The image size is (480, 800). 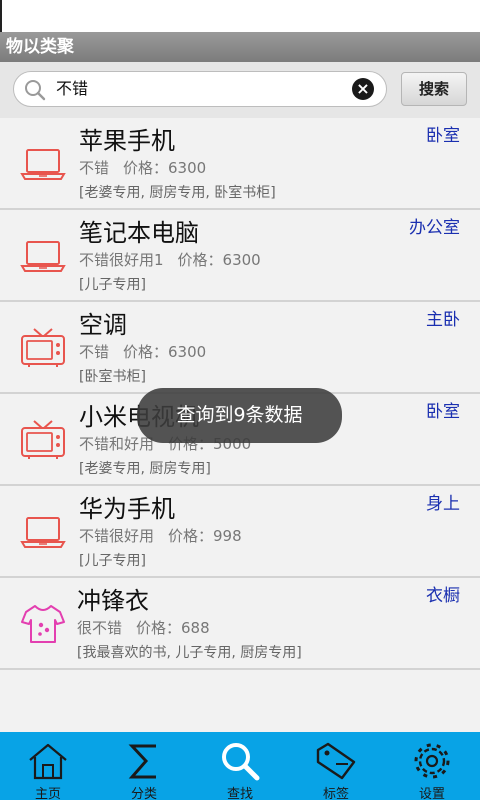 What do you see at coordinates (139, 233) in the screenshot?
I see `item-name: 笔记本电脑` at bounding box center [139, 233].